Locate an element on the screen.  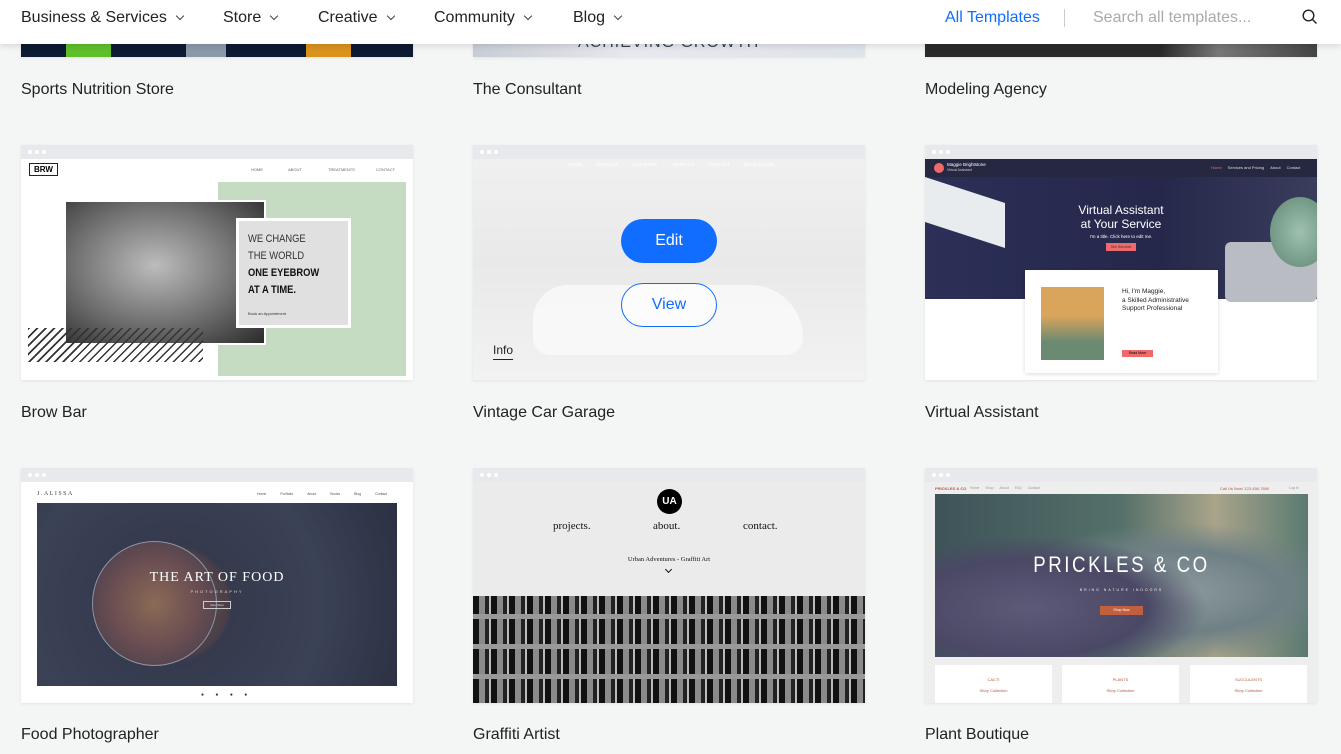
hero-button: Shop Now is located at coordinates (1121, 610).